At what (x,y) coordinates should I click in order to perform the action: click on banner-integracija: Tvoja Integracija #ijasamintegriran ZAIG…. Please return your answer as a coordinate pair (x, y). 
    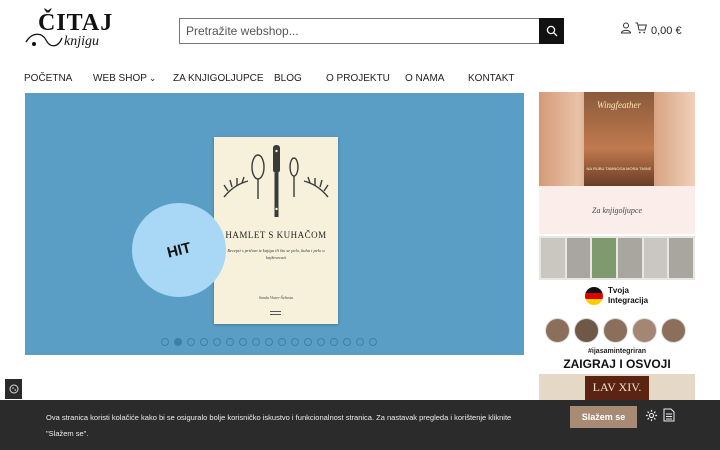
    Looking at the image, I should click on (617, 327).